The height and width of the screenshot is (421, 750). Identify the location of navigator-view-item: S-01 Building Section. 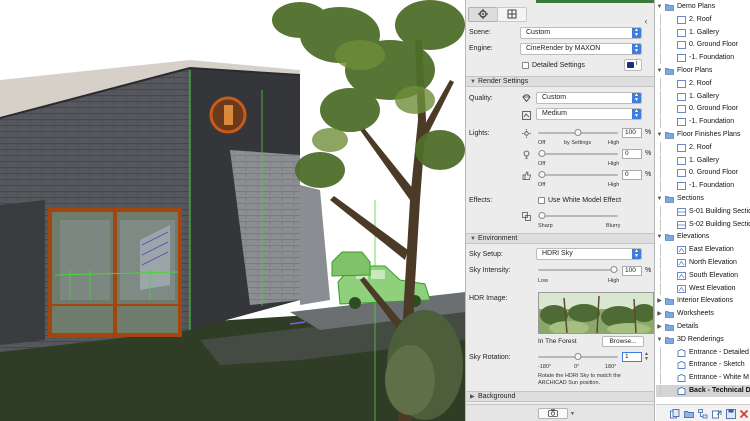
(703, 211).